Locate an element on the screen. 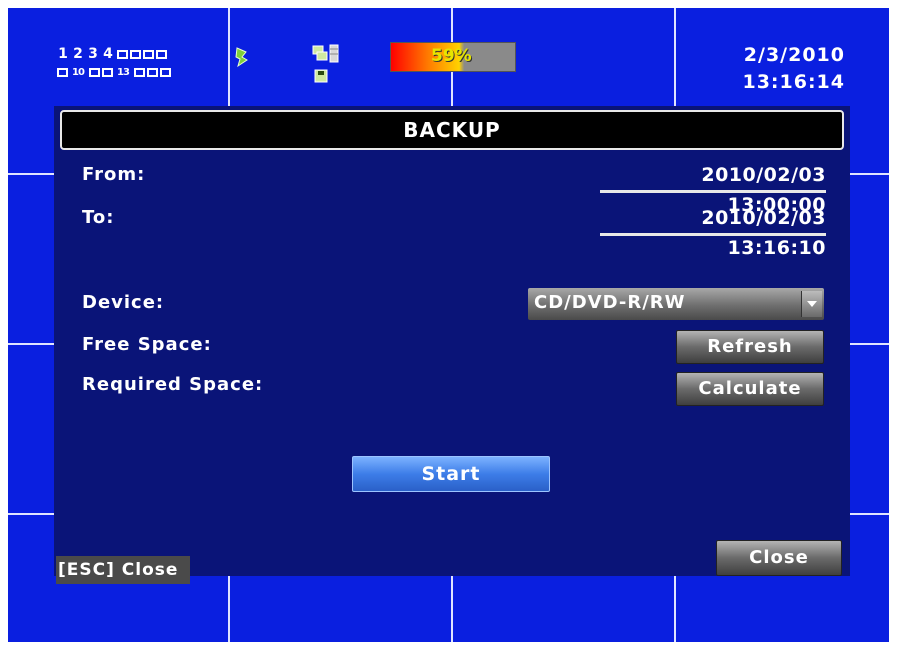 The image size is (898, 648). device-select-value: CD/DVD-R/RW is located at coordinates (610, 302).